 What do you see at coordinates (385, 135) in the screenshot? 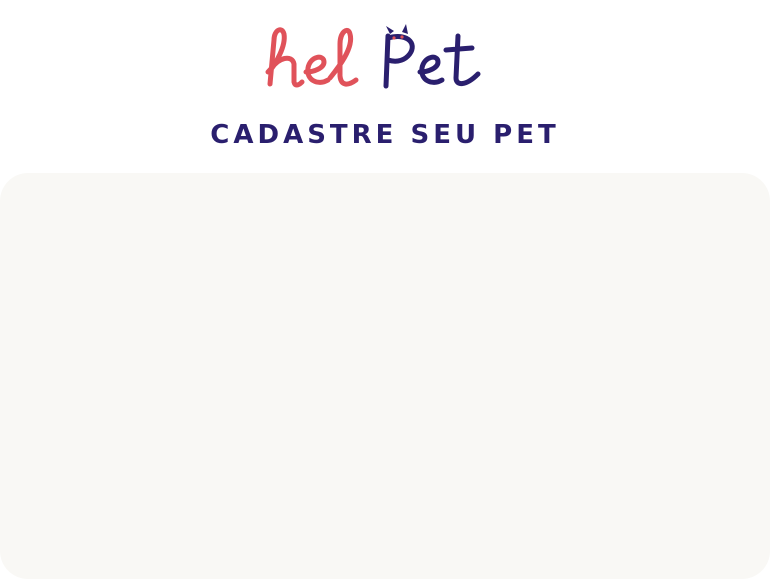
I see `page-title: CADASTRE SEU PET` at bounding box center [385, 135].